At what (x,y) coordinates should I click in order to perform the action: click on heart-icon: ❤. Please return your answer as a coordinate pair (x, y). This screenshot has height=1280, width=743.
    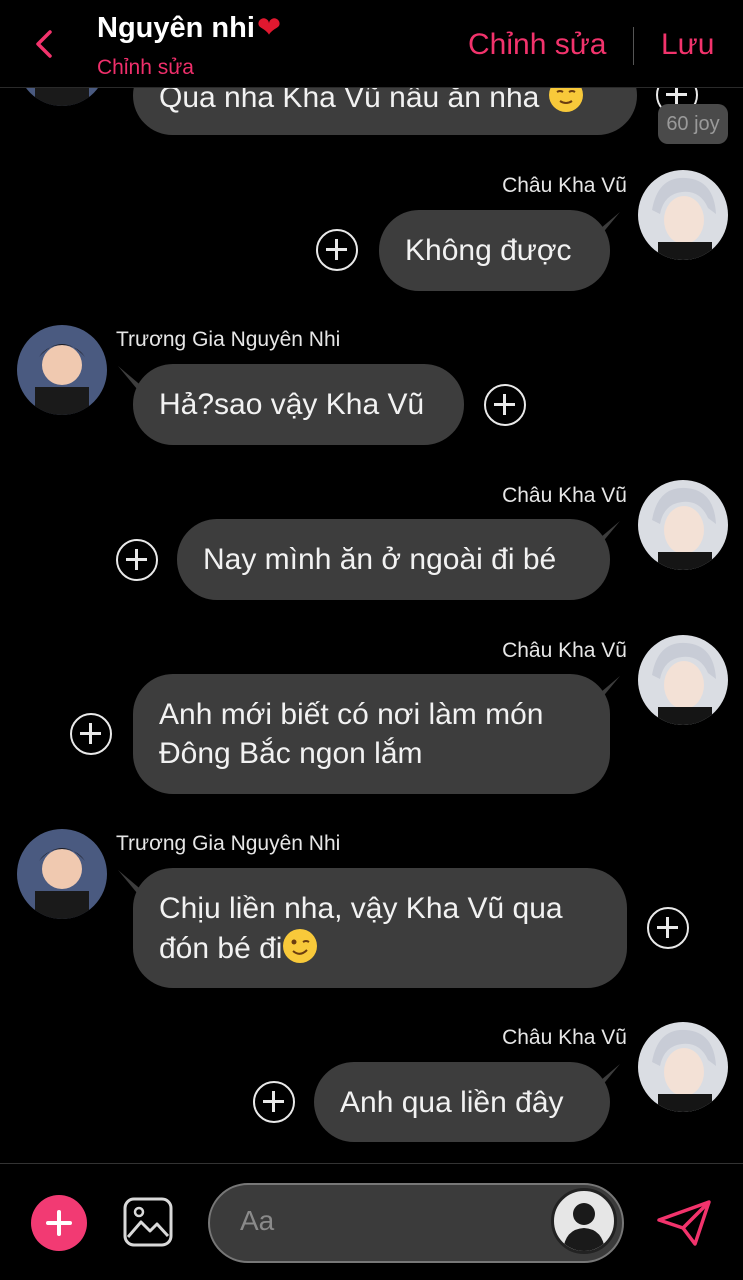
    Looking at the image, I should click on (269, 28).